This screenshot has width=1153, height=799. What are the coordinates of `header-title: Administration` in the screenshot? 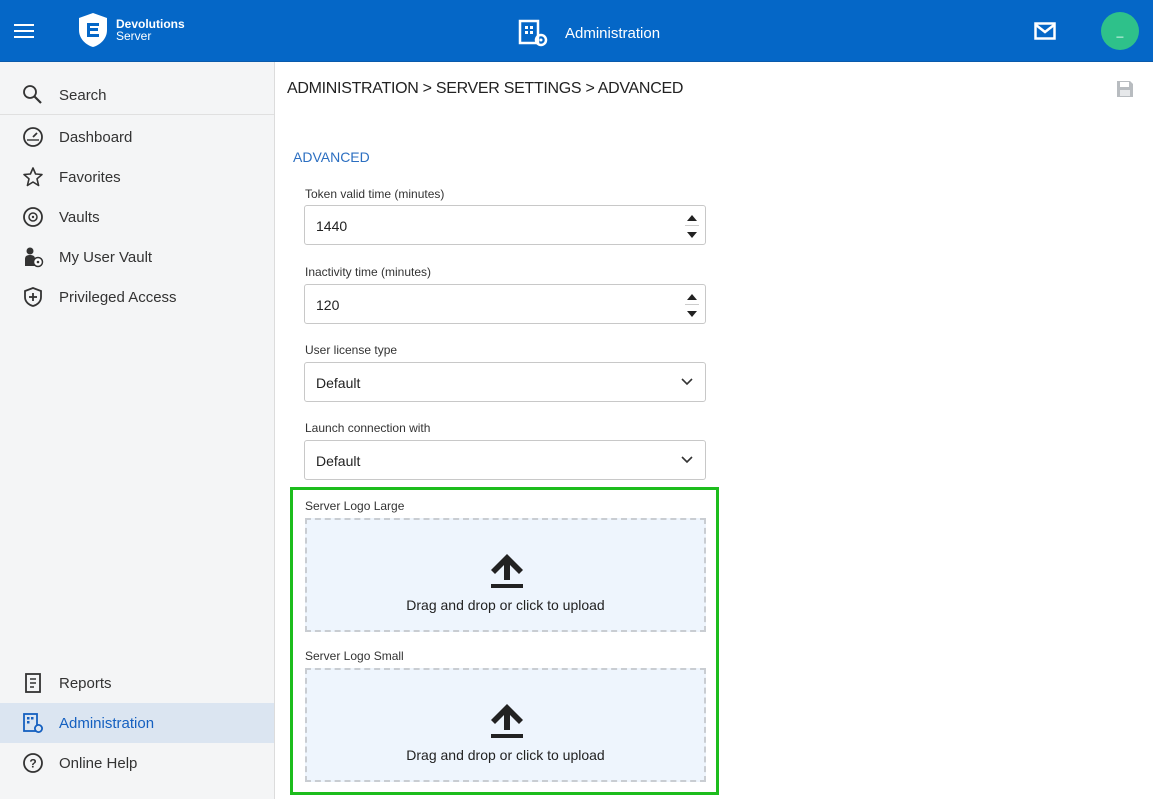 It's located at (613, 33).